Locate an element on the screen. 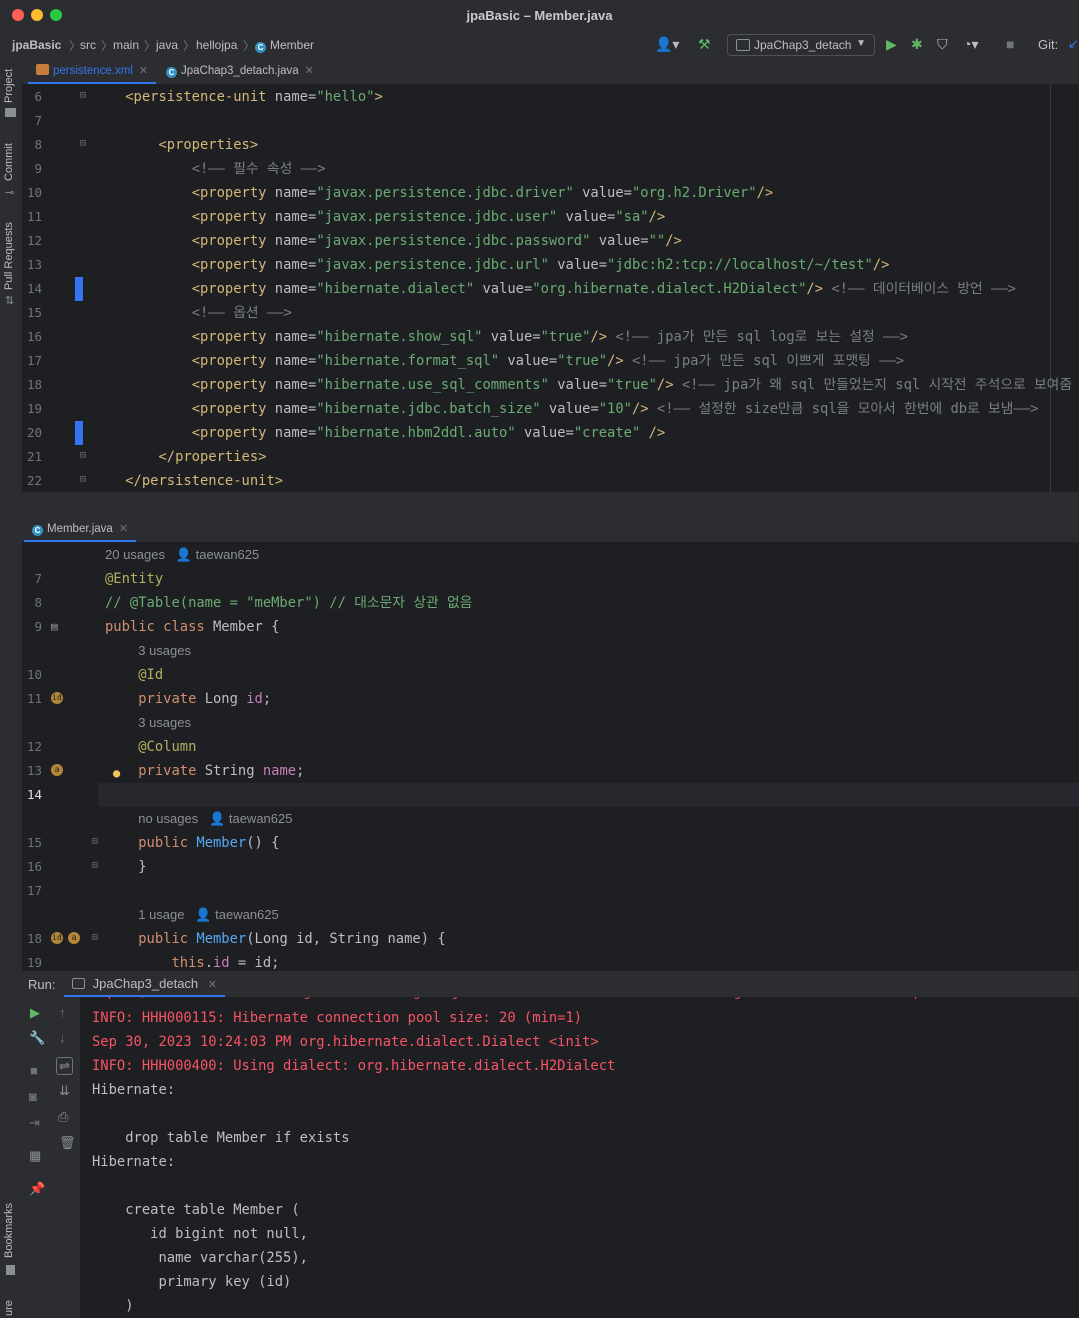 The width and height of the screenshot is (1079, 1318). tab-label: persistence.xml is located at coordinates (93, 71).